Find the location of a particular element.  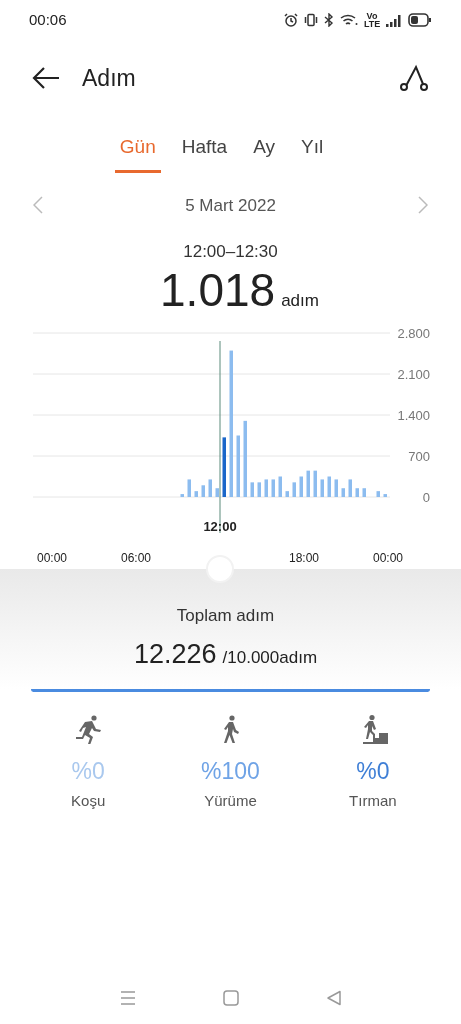

total-steps: 12.226 is located at coordinates (175, 654).